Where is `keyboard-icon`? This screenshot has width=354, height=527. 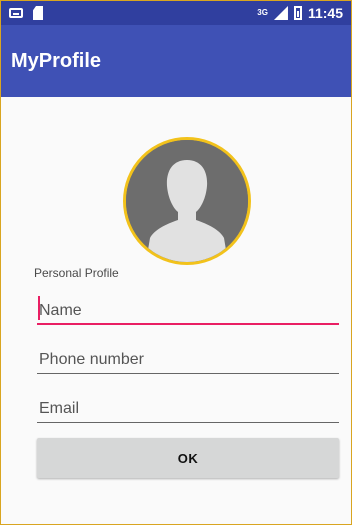
keyboard-icon is located at coordinates (16, 13).